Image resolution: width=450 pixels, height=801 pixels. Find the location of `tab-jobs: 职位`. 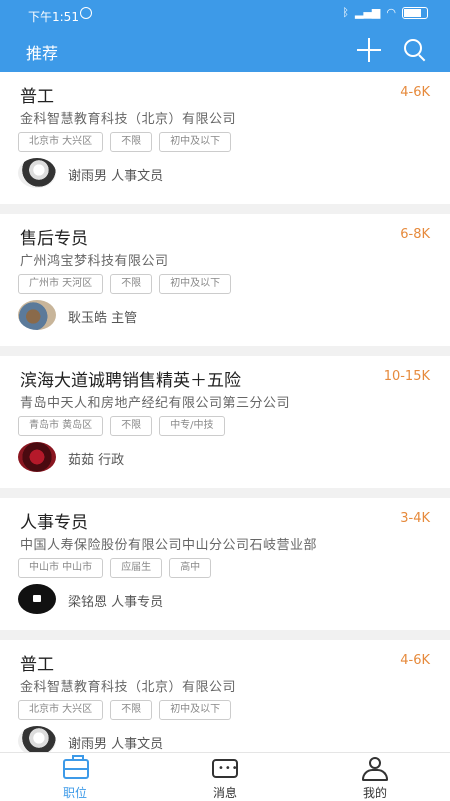

tab-jobs: 职位 is located at coordinates (75, 777).